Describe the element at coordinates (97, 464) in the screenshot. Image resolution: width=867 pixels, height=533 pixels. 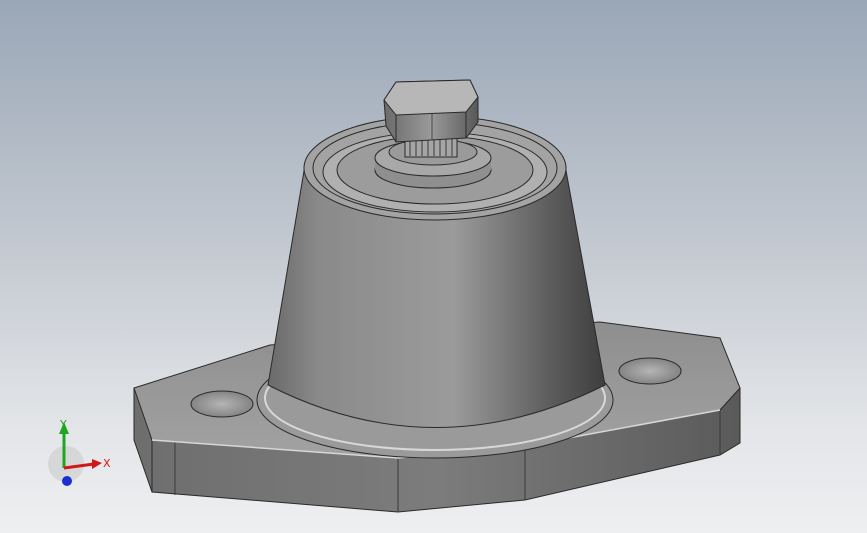
I see `x-axis-arrowhead` at that location.